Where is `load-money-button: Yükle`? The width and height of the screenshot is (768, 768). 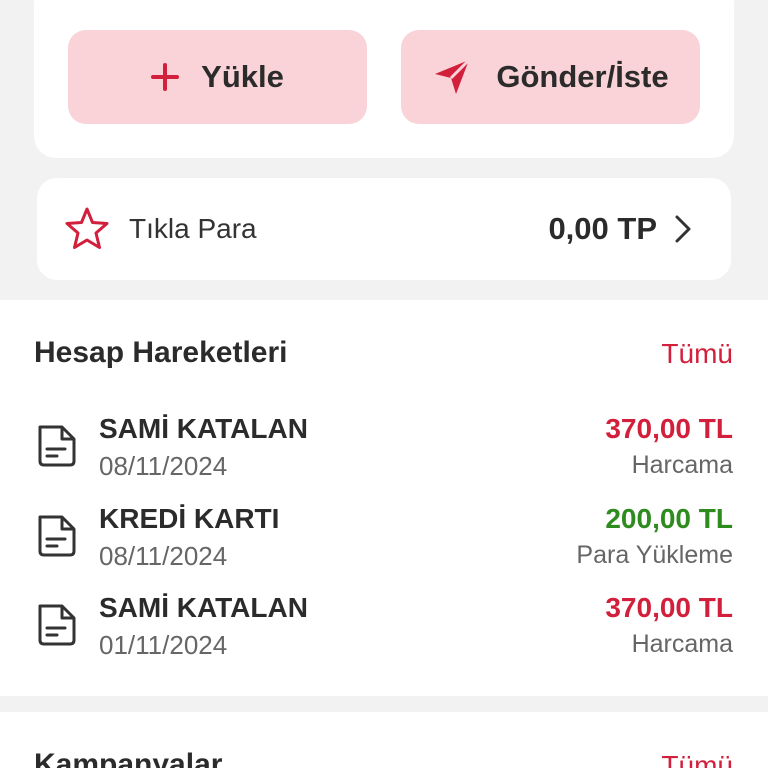 load-money-button: Yükle is located at coordinates (217, 77).